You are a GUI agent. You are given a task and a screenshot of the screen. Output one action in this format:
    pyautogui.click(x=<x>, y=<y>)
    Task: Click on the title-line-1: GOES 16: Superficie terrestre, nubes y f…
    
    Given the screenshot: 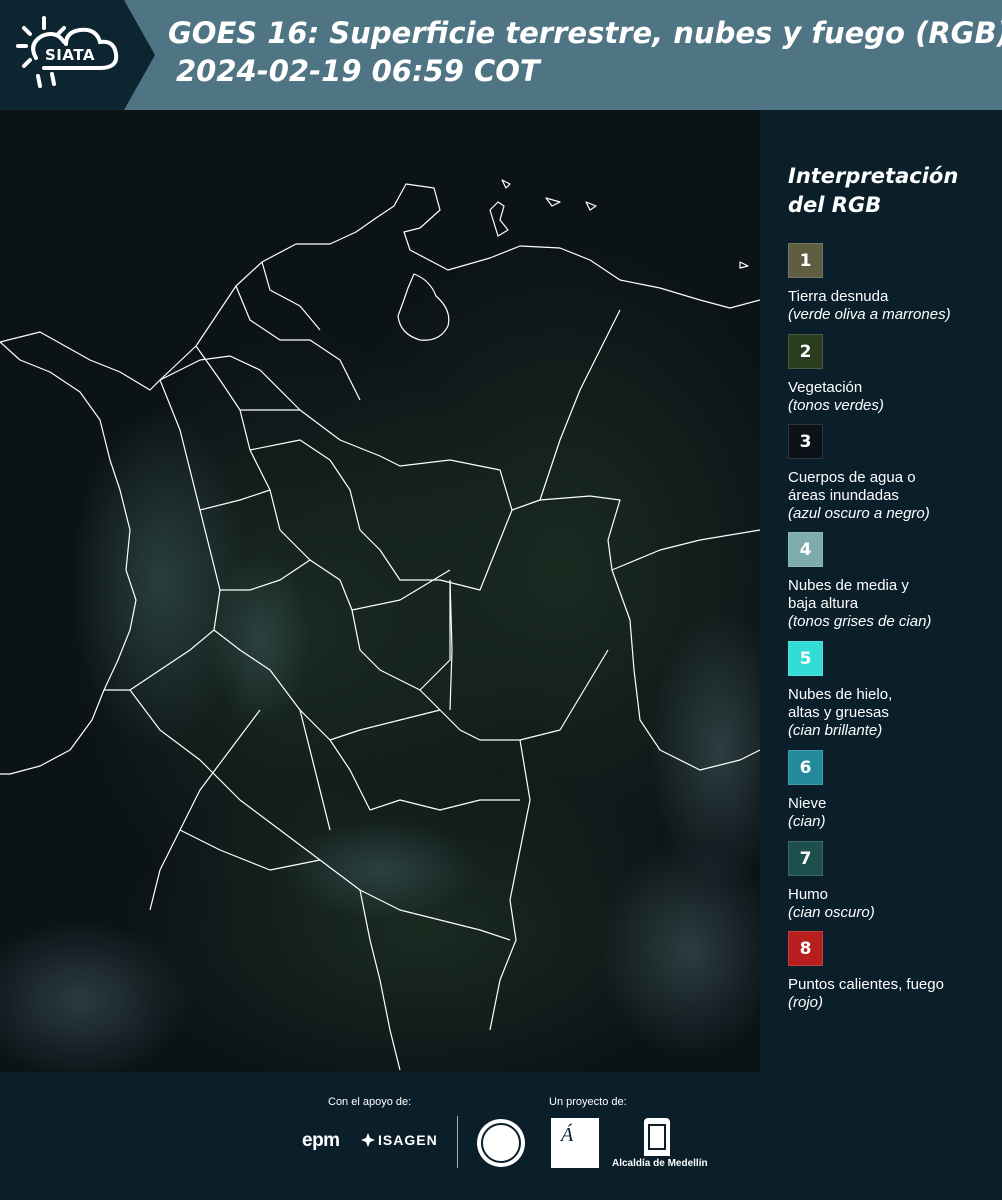 What is the action you would take?
    pyautogui.click(x=585, y=33)
    